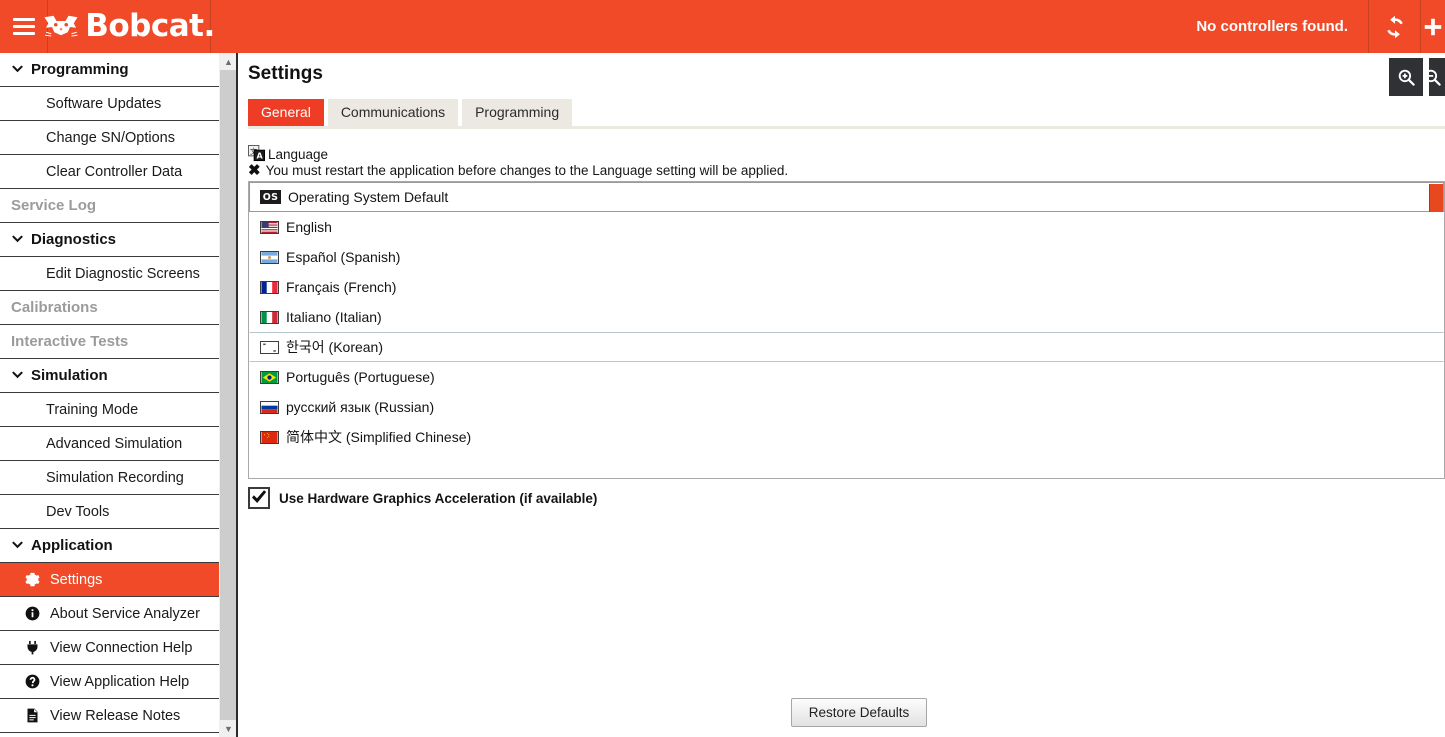 The height and width of the screenshot is (737, 1445). What do you see at coordinates (228, 61) in the screenshot?
I see `scroll-up-arrow-icon: ▲` at bounding box center [228, 61].